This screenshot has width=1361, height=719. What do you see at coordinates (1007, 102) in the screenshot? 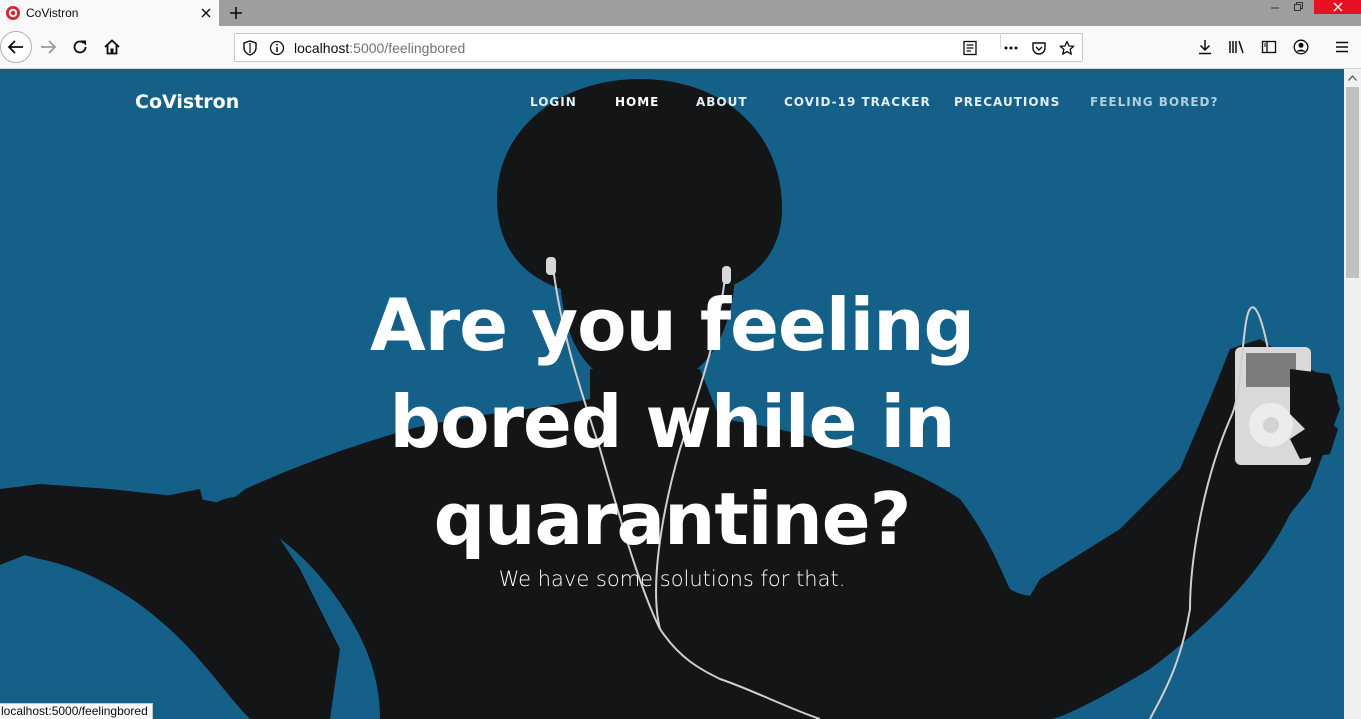
I see `nav-link-precautions: PRECAUTIONS` at bounding box center [1007, 102].